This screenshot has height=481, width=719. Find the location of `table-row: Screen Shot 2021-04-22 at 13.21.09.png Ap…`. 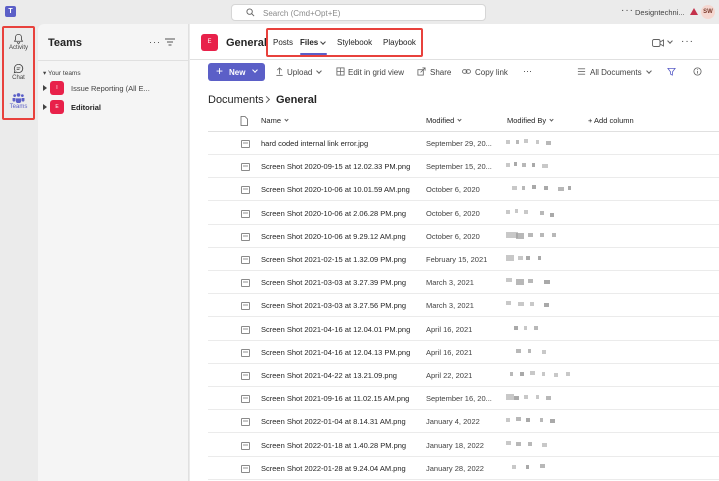

table-row: Screen Shot 2021-04-22 at 13.21.09.png Ap… is located at coordinates (463, 375).